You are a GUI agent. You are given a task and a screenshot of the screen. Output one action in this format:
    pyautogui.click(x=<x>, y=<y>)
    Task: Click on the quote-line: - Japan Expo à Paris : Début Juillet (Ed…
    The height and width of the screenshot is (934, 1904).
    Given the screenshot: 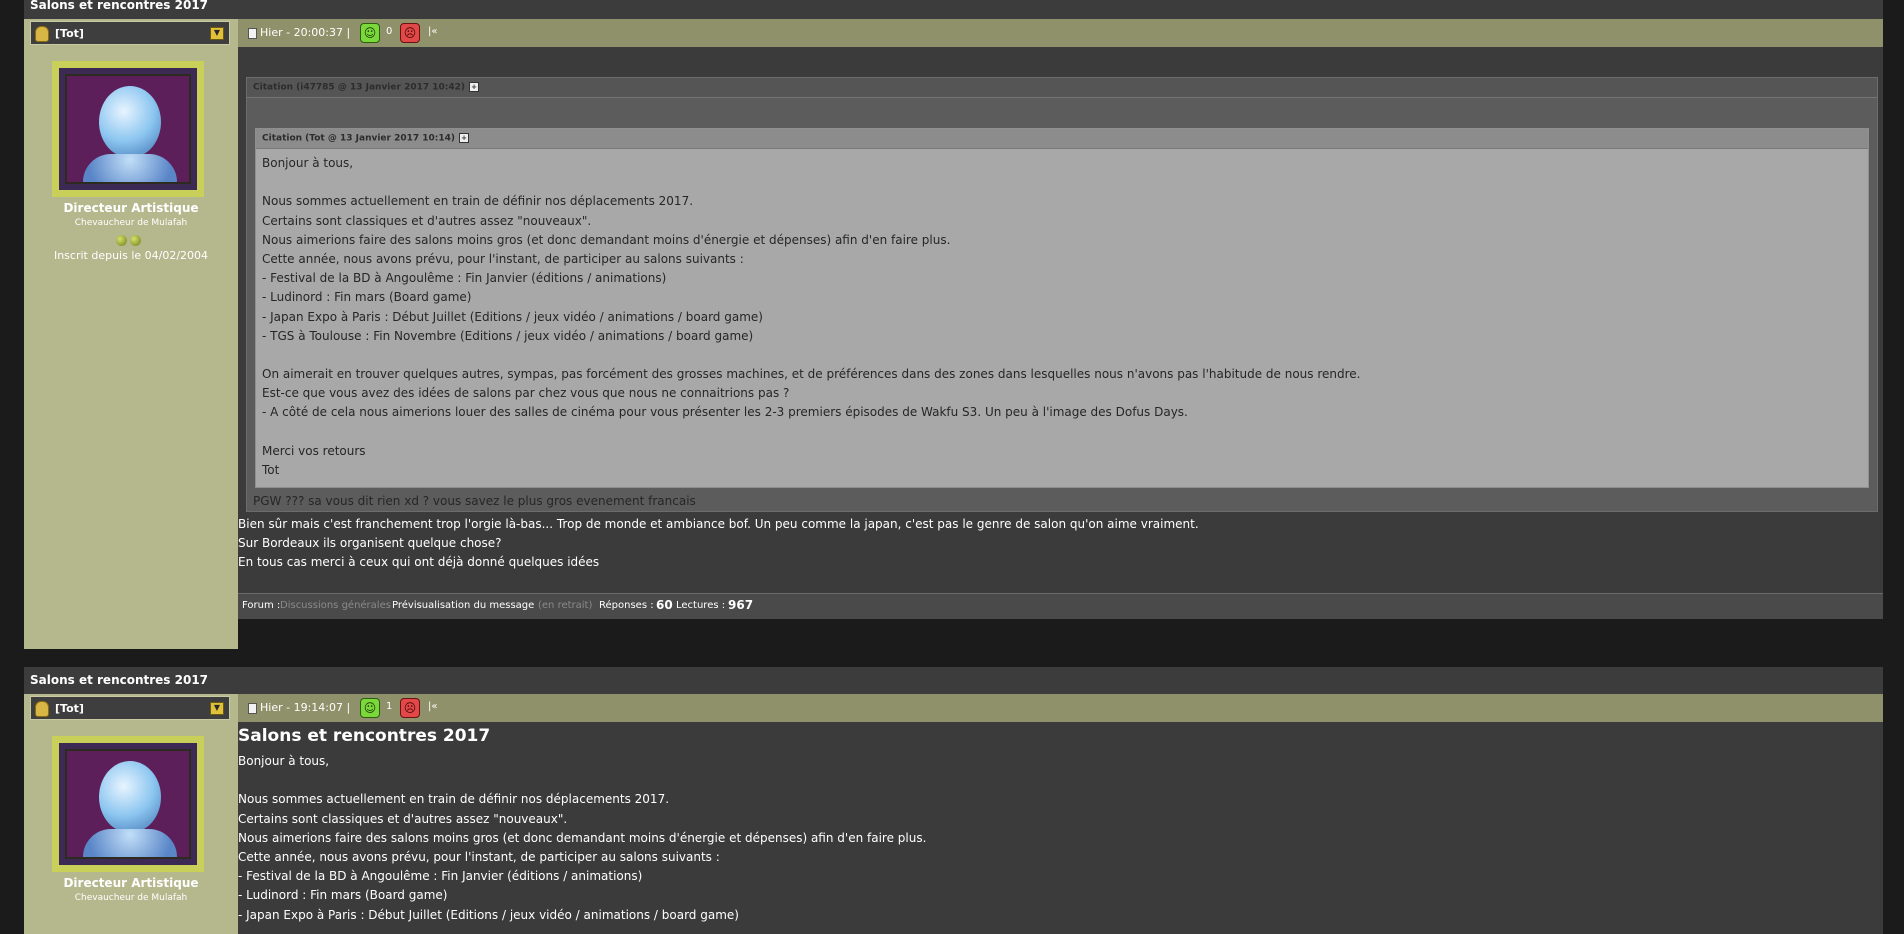 What is the action you would take?
    pyautogui.click(x=512, y=316)
    